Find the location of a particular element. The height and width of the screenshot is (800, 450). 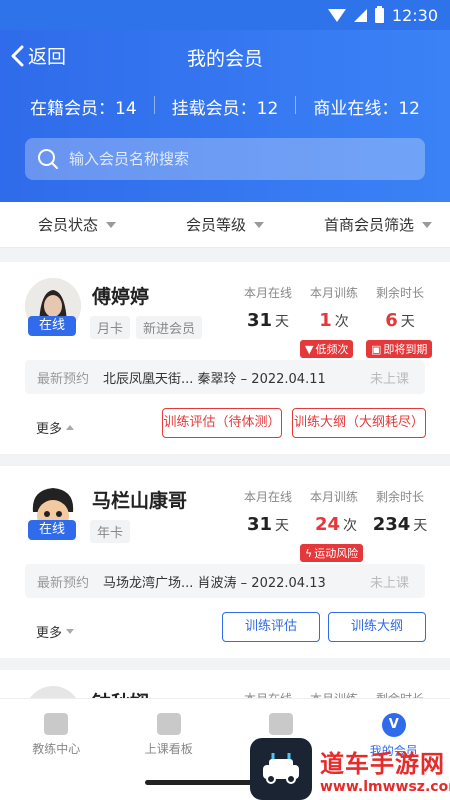

latest-booking: 最新预约 马场龙湾广场... 肖波涛 – 2022.04.13 未上课 is located at coordinates (225, 581).